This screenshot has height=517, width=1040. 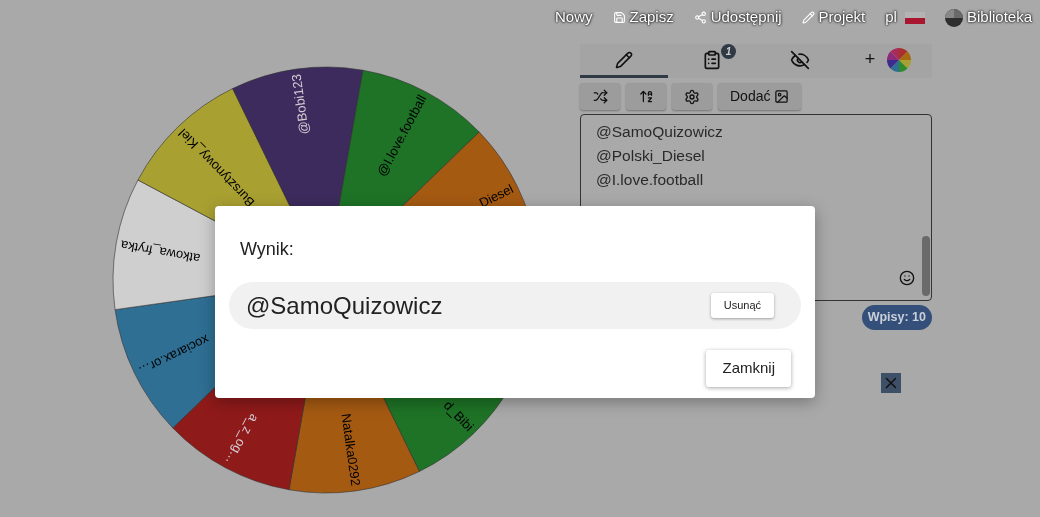 I want to click on settings-icon, so click(x=692, y=96).